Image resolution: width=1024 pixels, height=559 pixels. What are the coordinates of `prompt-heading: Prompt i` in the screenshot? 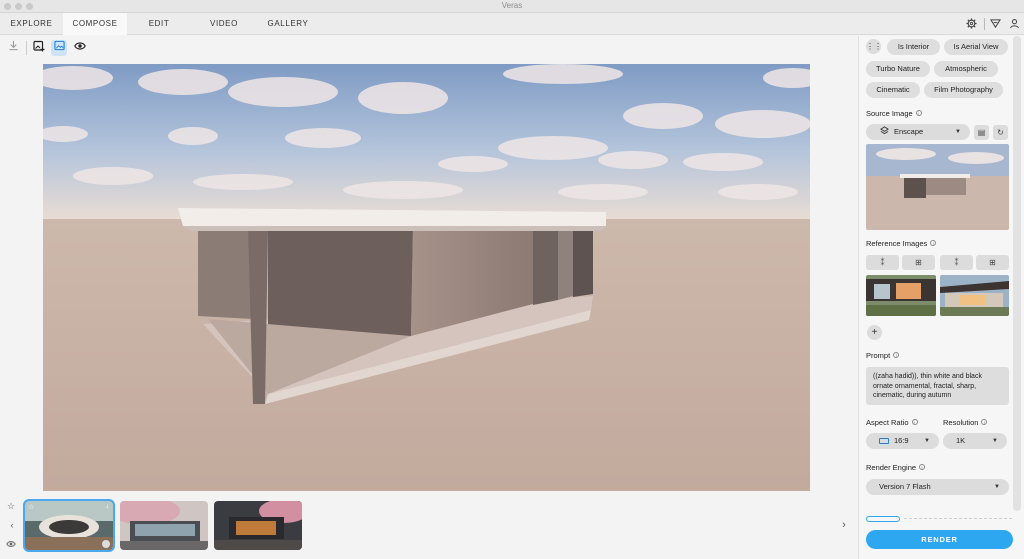 It's located at (883, 355).